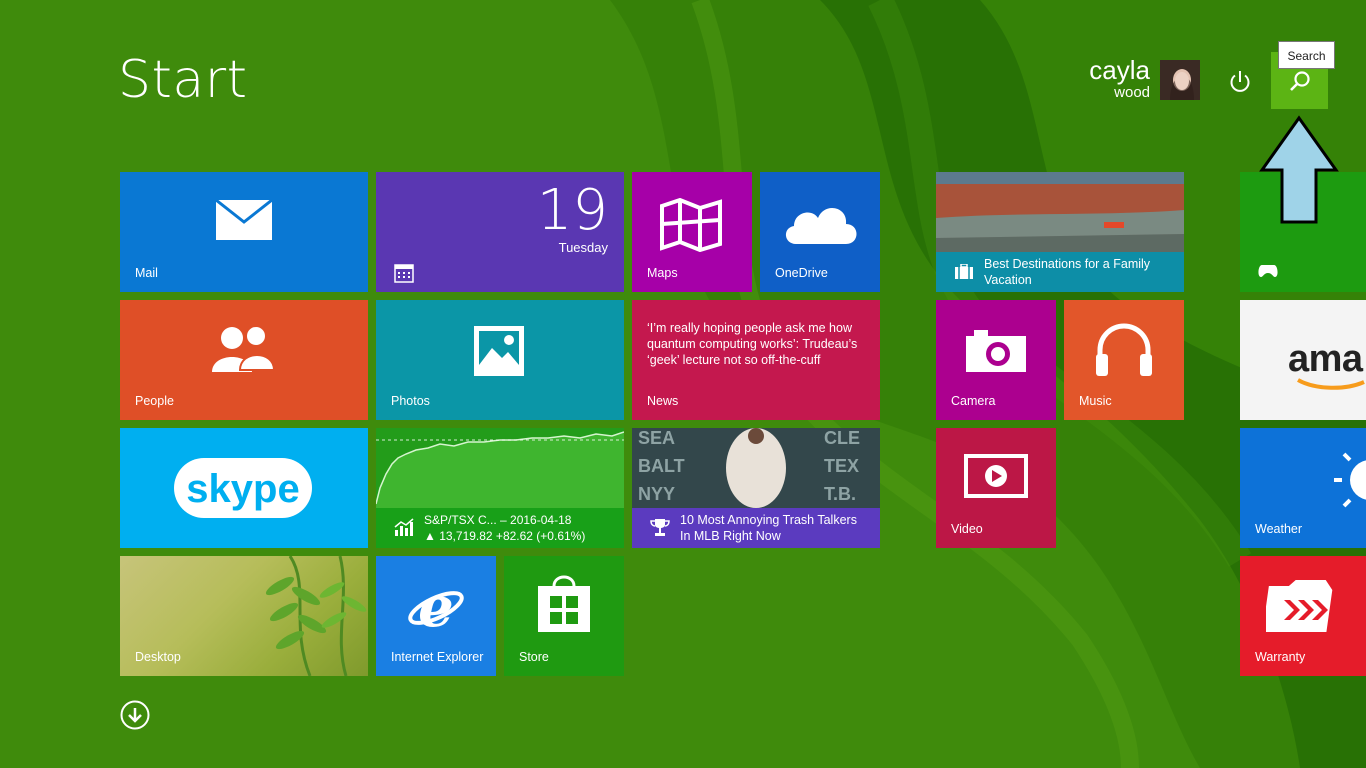 This screenshot has width=1366, height=768. I want to click on map-icon, so click(691, 225).